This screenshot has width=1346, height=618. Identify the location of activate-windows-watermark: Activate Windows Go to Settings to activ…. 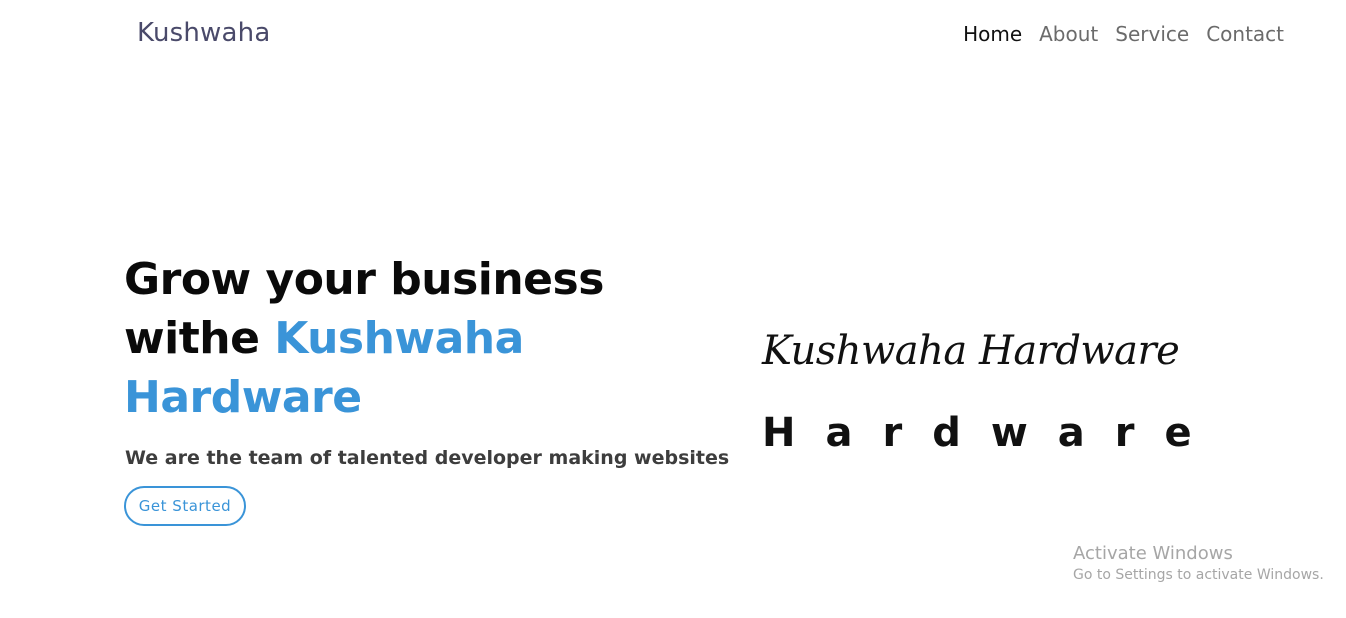
(1198, 563).